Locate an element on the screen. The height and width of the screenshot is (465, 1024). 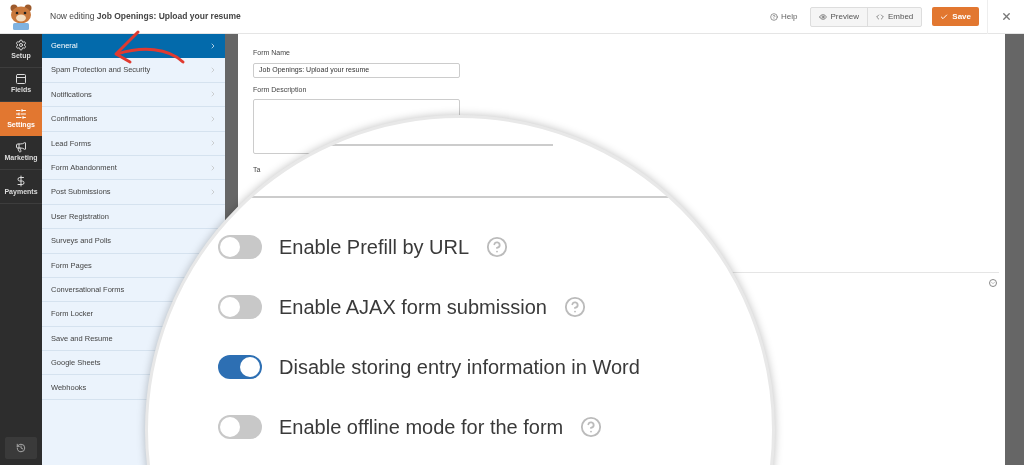
dollar-icon is located at coordinates (21, 181).